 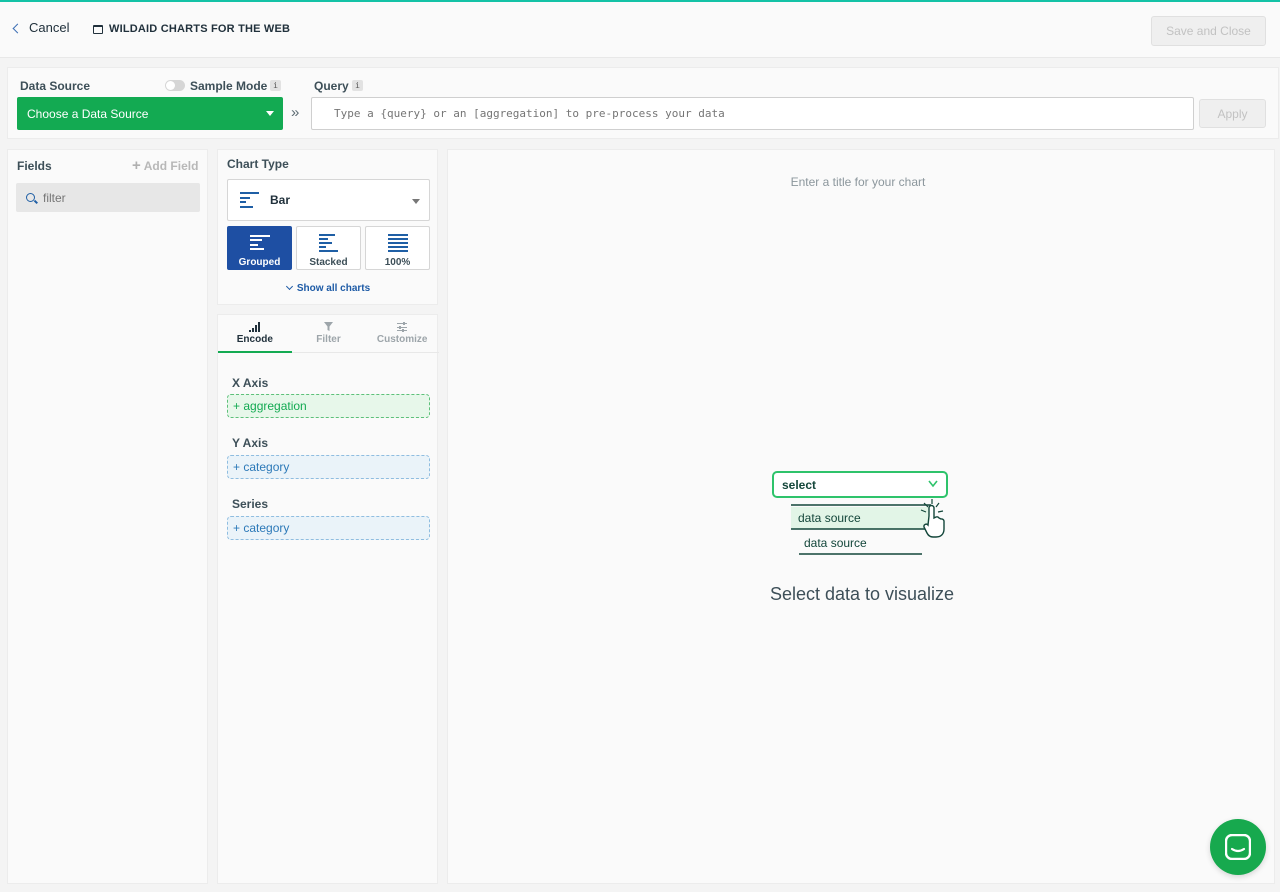 What do you see at coordinates (280, 200) in the screenshot?
I see `chart-type-select-value: Bar` at bounding box center [280, 200].